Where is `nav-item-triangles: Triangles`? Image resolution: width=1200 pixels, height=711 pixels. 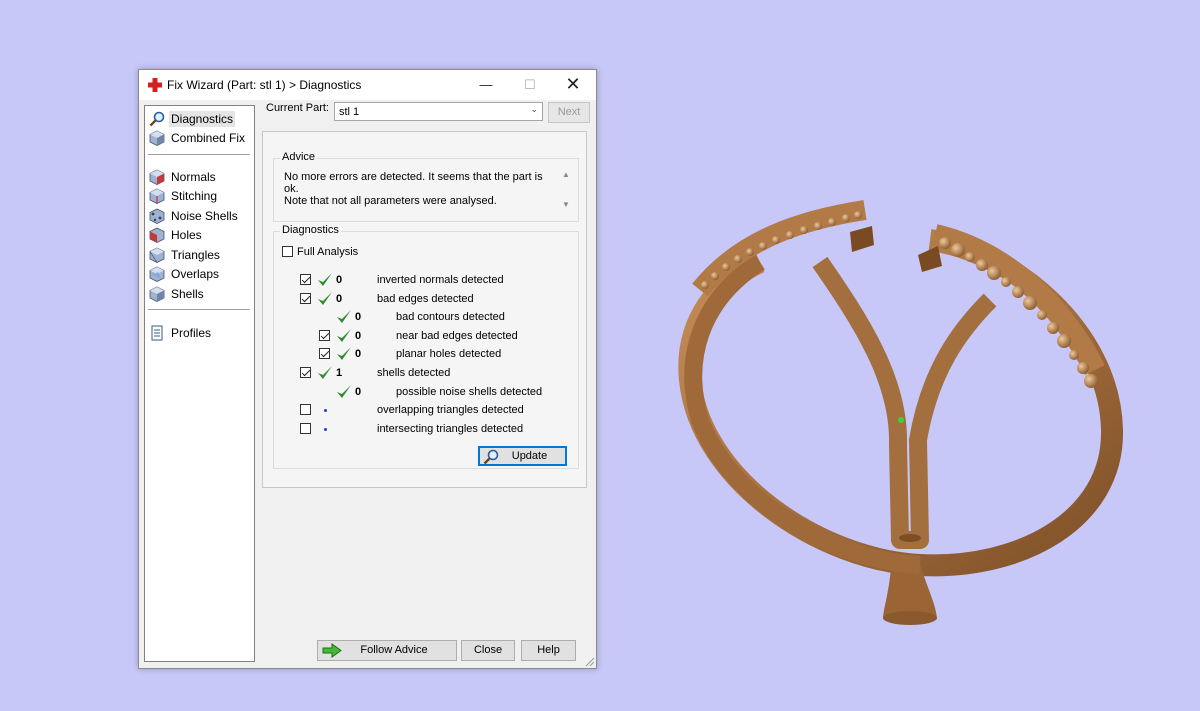
nav-item-triangles: Triangles is located at coordinates (199, 255).